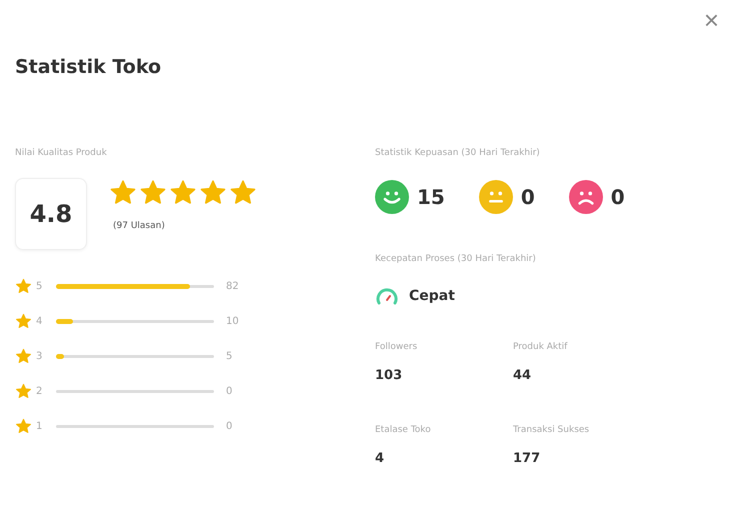  What do you see at coordinates (527, 458) in the screenshot?
I see `stat-value: 177` at bounding box center [527, 458].